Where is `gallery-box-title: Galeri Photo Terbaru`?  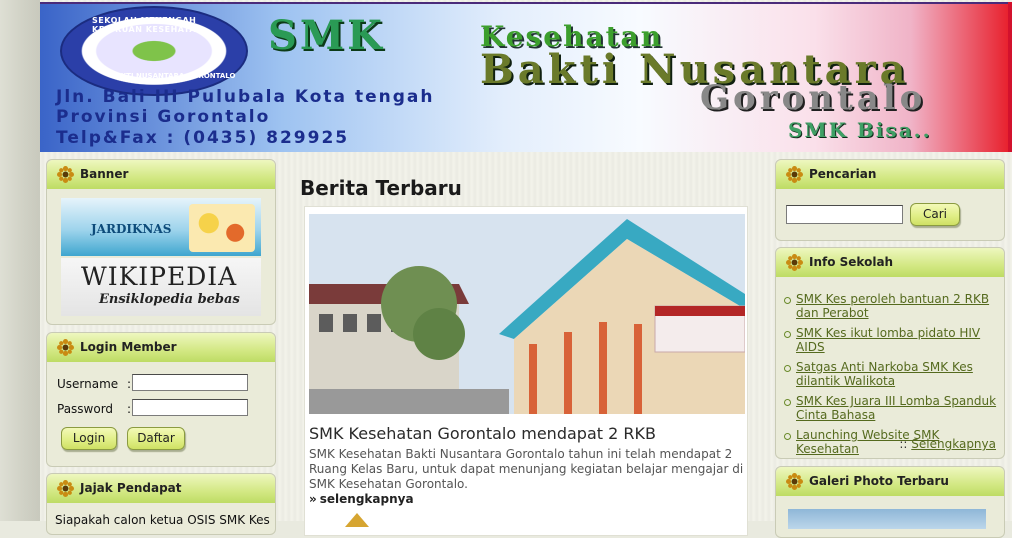 gallery-box-title: Galeri Photo Terbaru is located at coordinates (879, 481).